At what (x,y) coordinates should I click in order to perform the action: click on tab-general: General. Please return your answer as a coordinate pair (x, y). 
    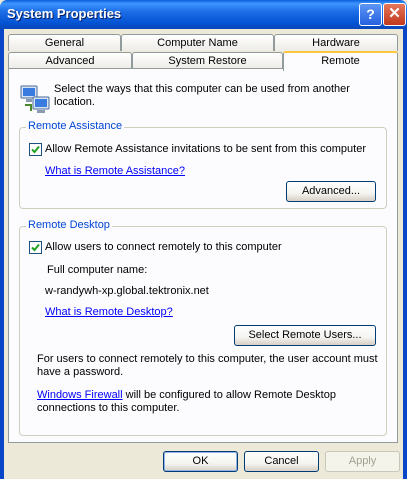
    Looking at the image, I should click on (64, 42).